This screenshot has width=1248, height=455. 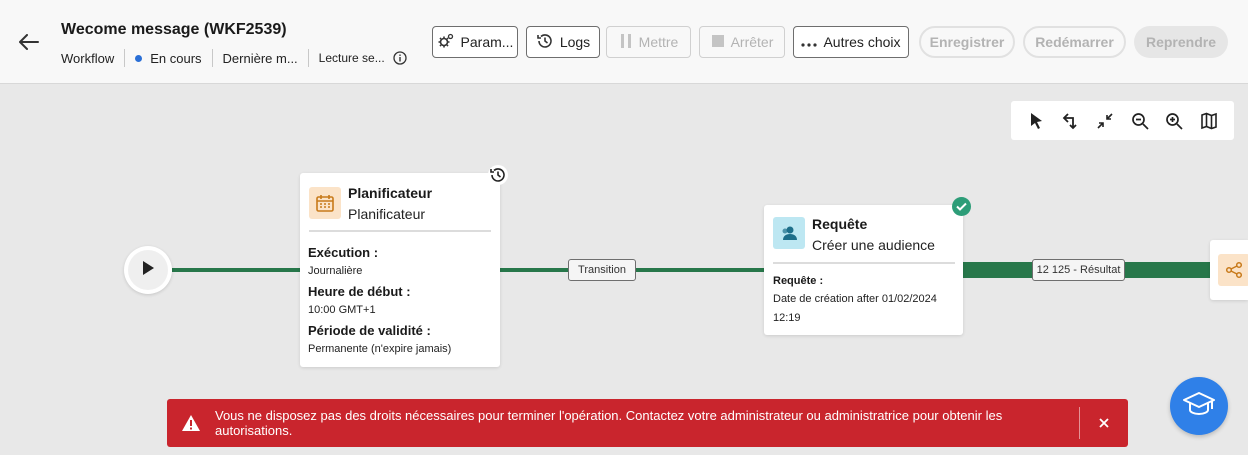 I want to click on logs-button-label: Logs, so click(x=575, y=42).